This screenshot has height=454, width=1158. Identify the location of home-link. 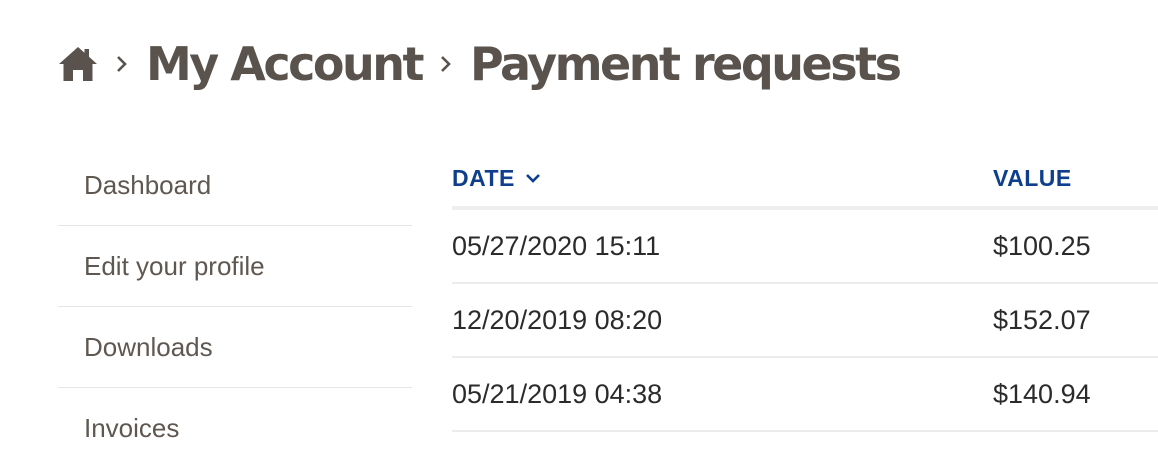
(78, 64).